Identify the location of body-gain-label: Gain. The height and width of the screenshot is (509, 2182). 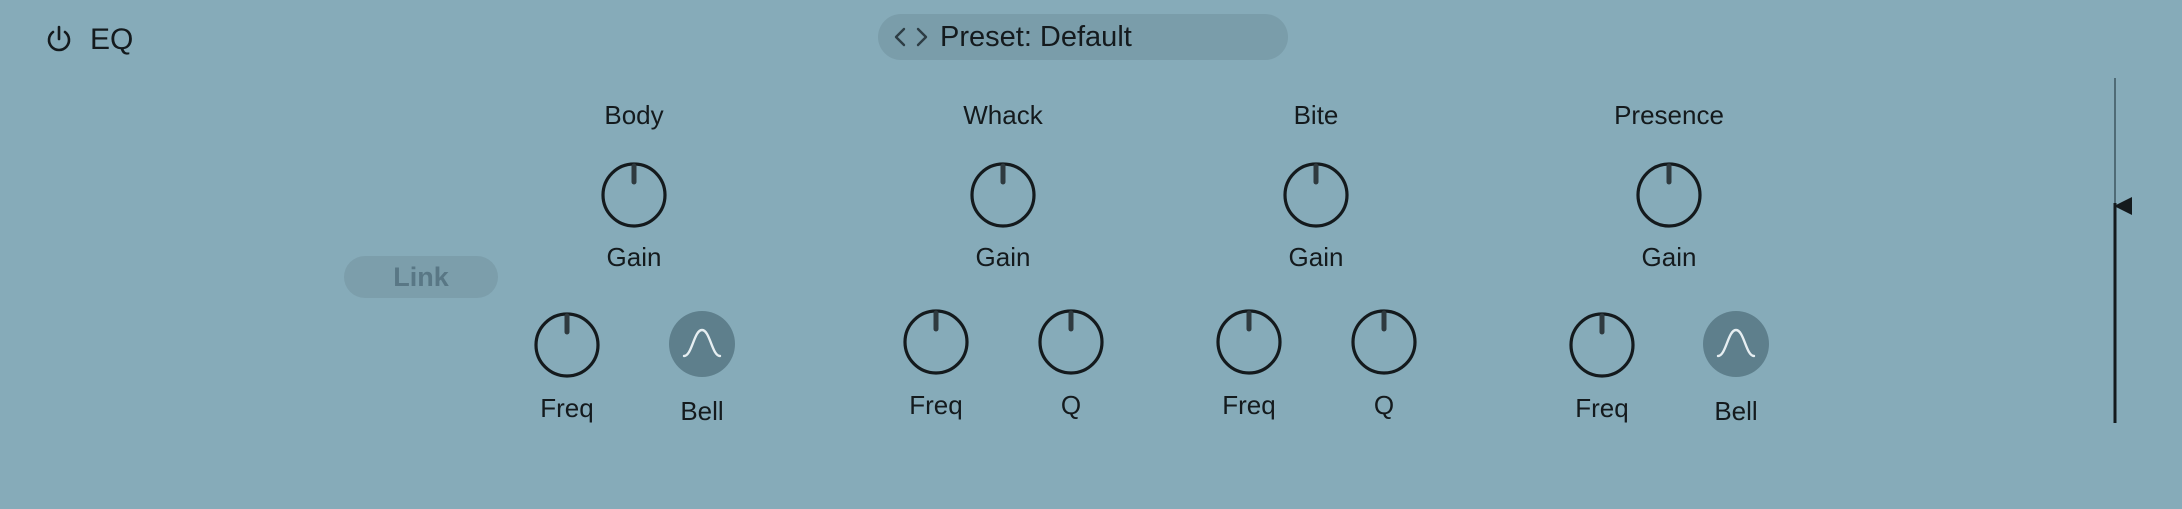
(634, 257).